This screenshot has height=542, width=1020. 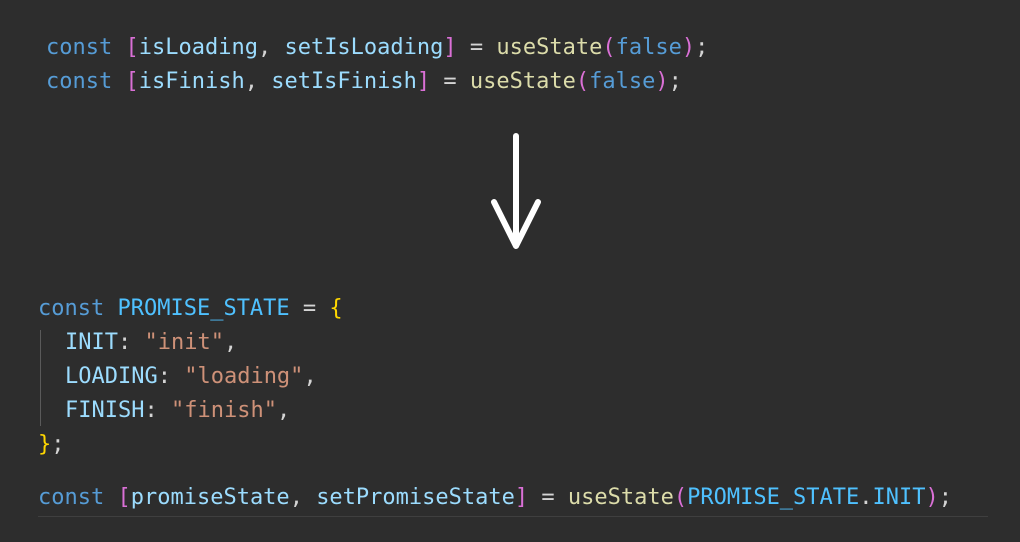 What do you see at coordinates (899, 497) in the screenshot?
I see `constant-init: INIT` at bounding box center [899, 497].